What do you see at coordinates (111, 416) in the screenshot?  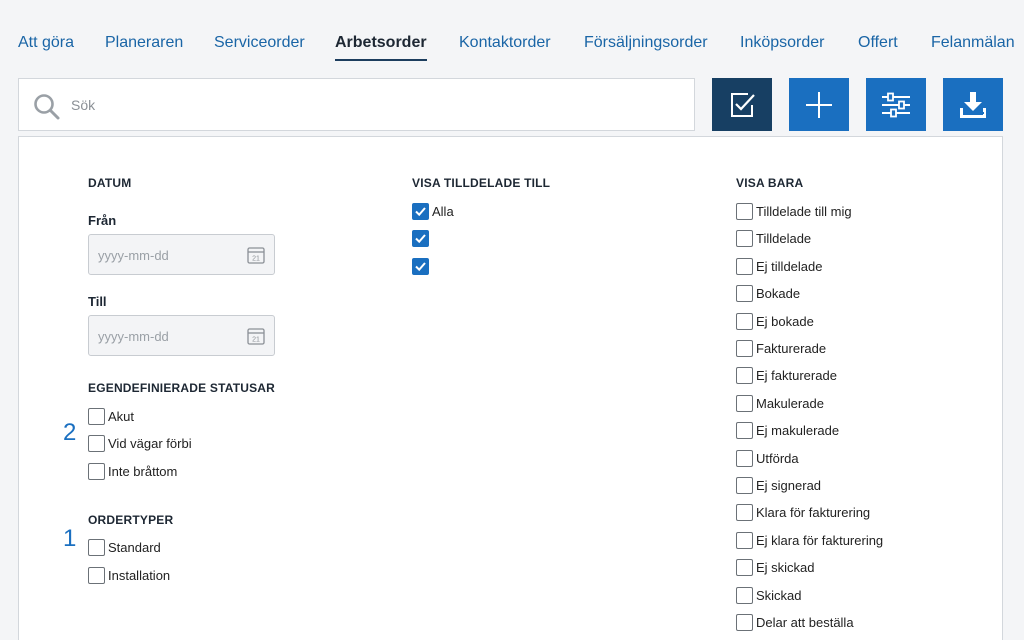 I see `status-checkbox-akut: Akut` at bounding box center [111, 416].